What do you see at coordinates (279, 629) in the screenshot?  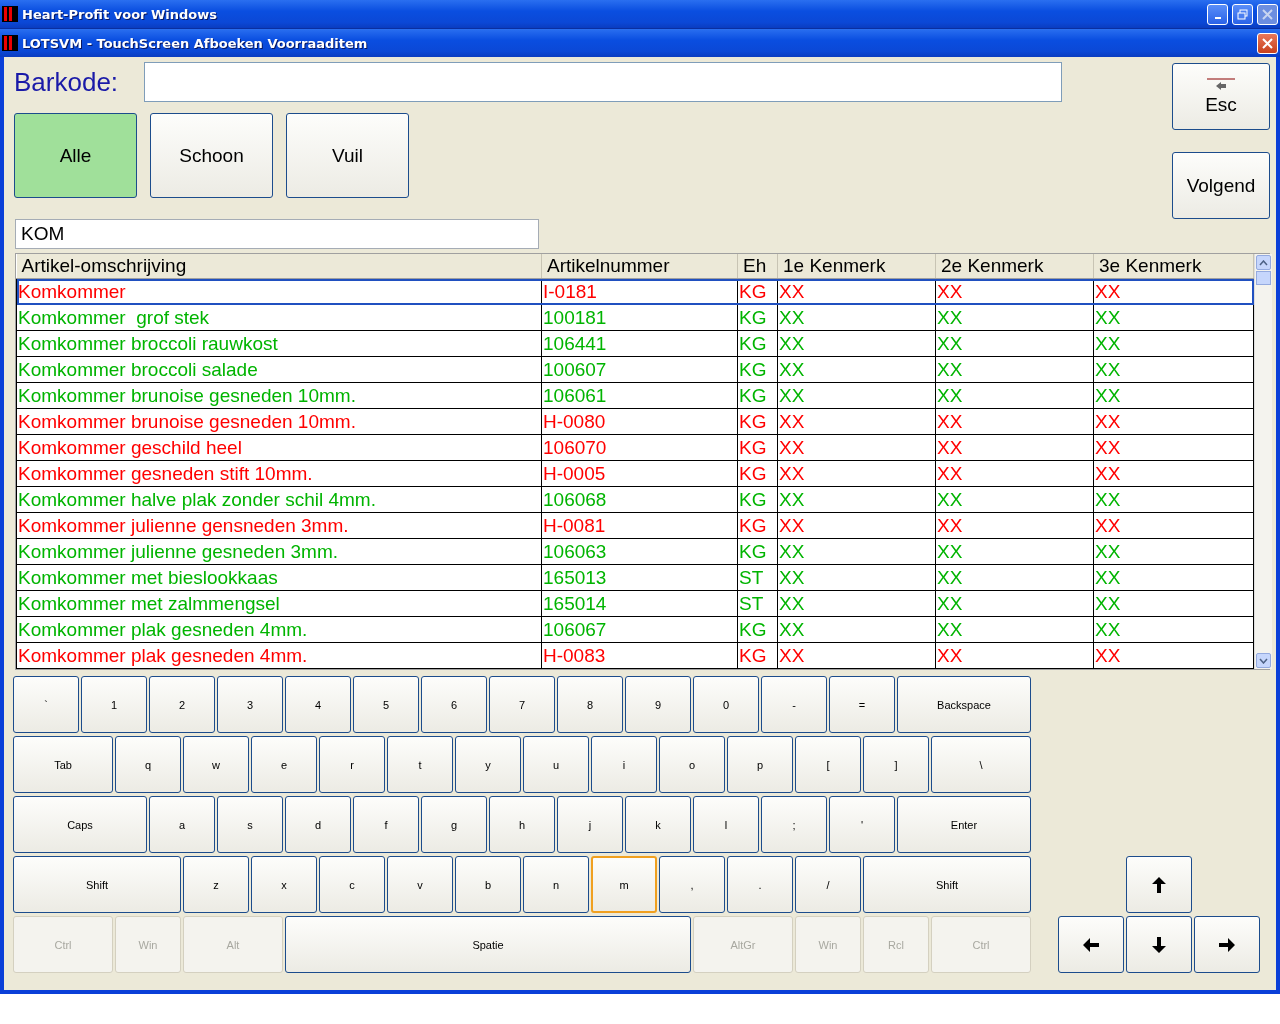 I see `table-cell: Komkommer plak gesneden 4mm.` at bounding box center [279, 629].